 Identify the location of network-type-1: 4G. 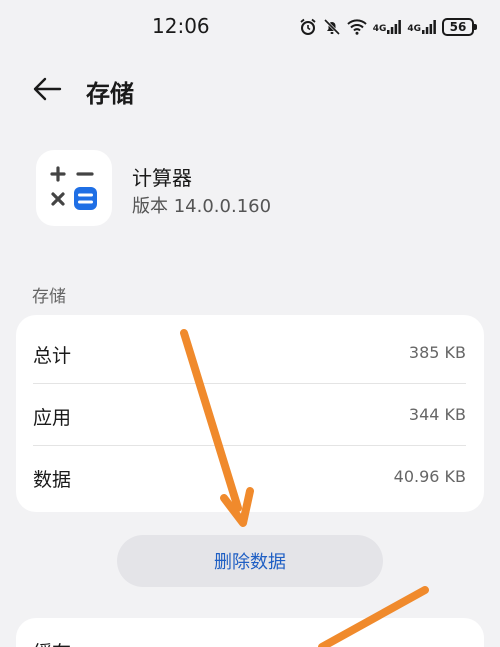
(379, 29).